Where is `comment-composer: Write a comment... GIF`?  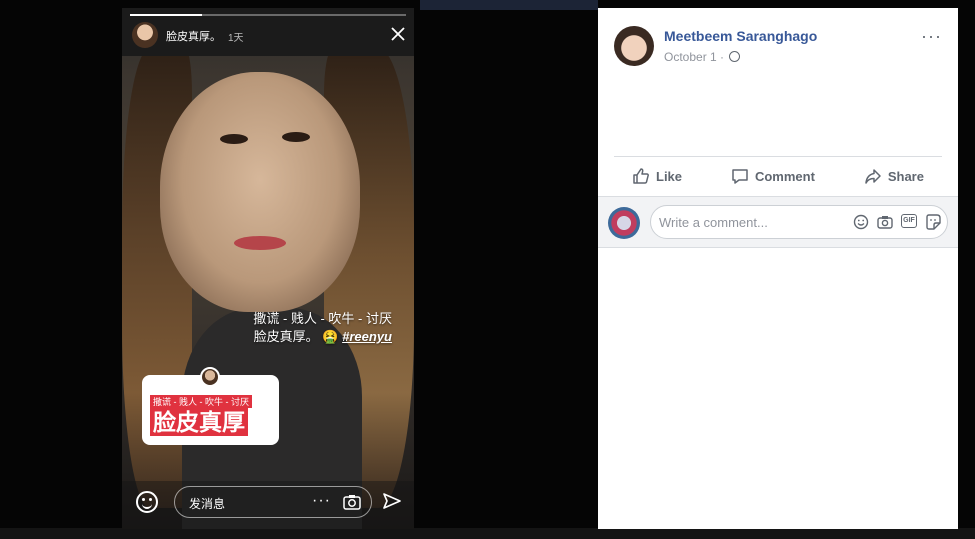
comment-composer: Write a comment... GIF is located at coordinates (778, 222).